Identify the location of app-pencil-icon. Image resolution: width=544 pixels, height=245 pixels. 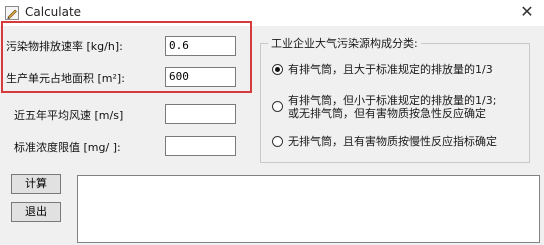
(12, 13).